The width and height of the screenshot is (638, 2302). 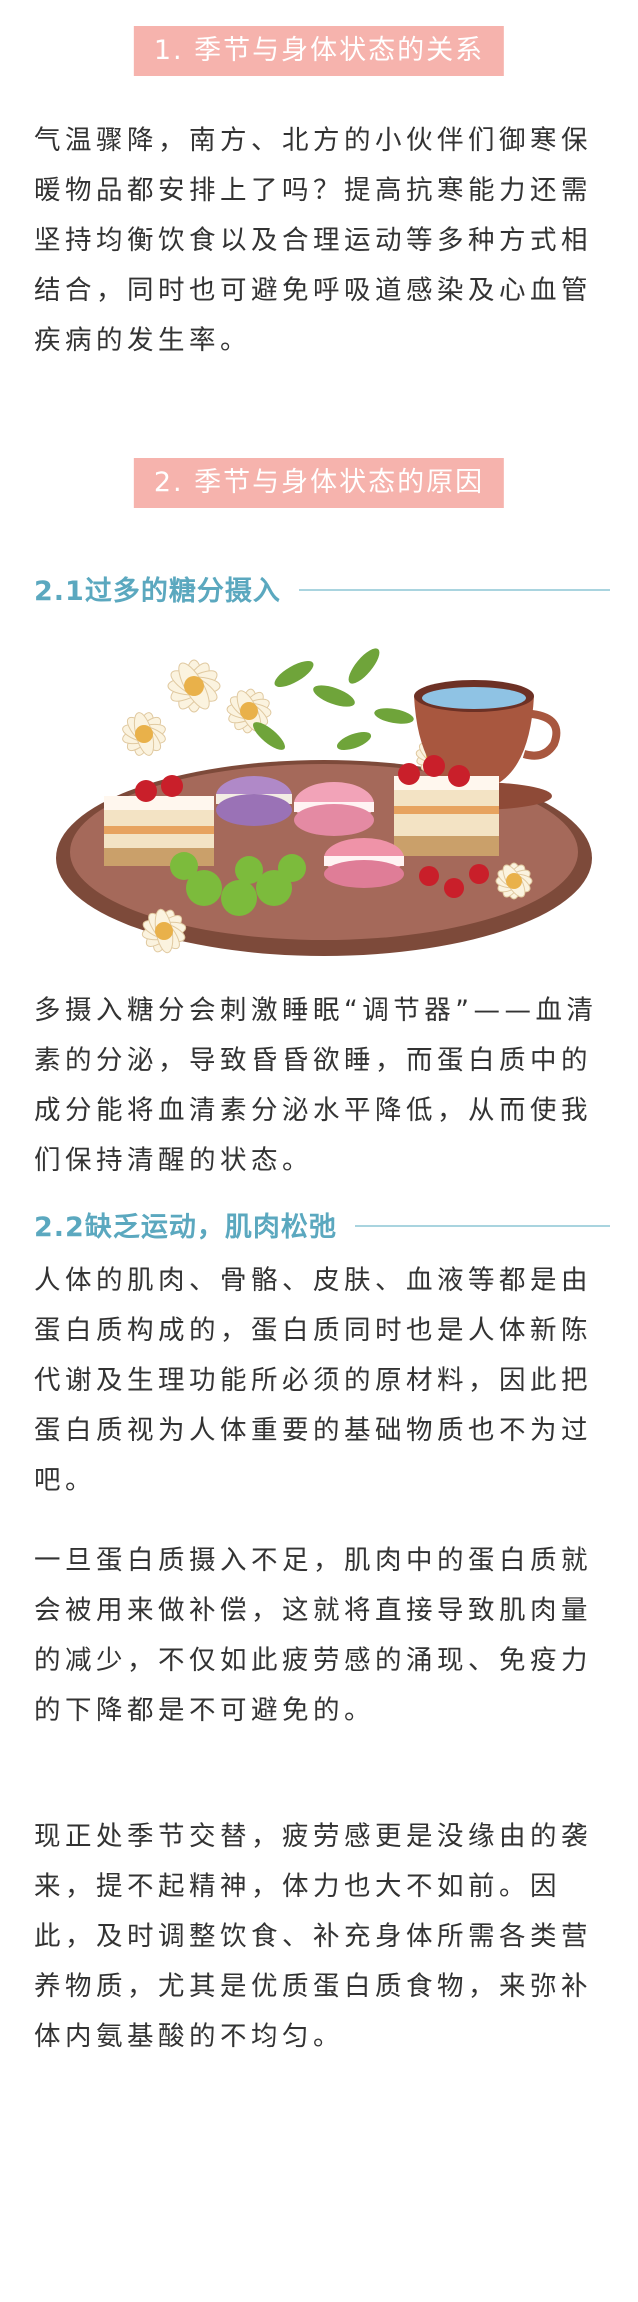 What do you see at coordinates (333, 699) in the screenshot?
I see `leaf-sprigs` at bounding box center [333, 699].